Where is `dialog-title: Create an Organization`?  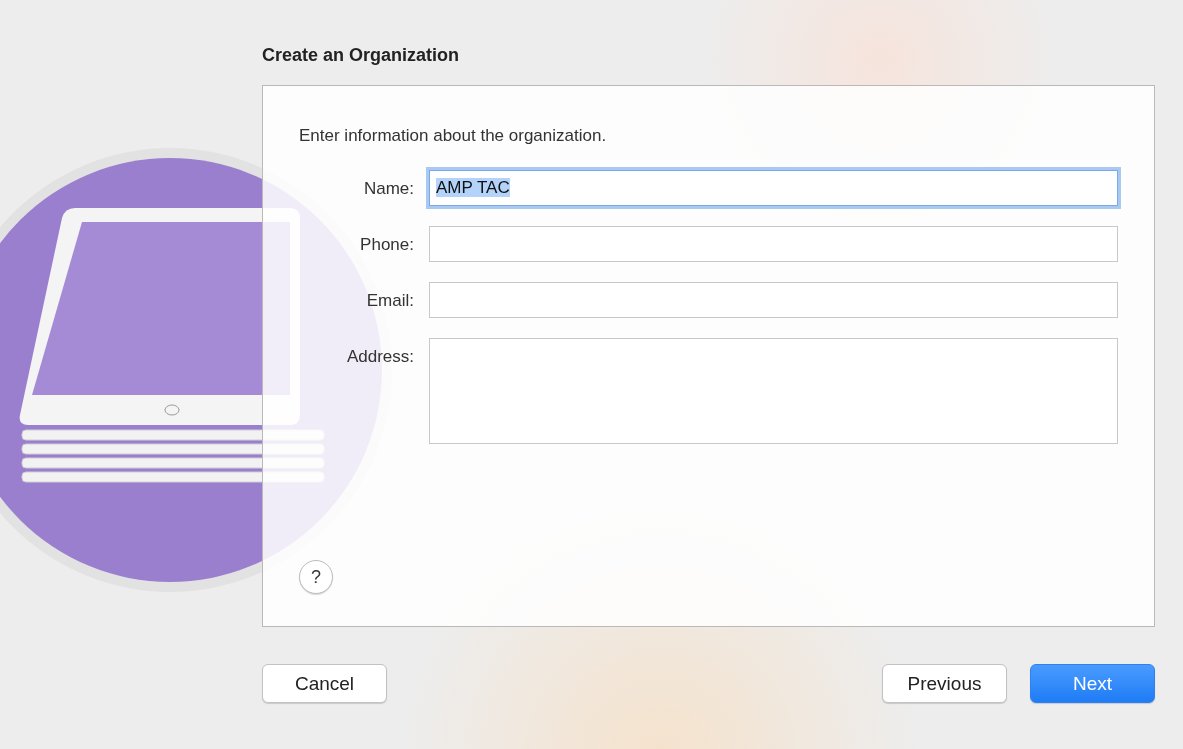
dialog-title: Create an Organization is located at coordinates (361, 55).